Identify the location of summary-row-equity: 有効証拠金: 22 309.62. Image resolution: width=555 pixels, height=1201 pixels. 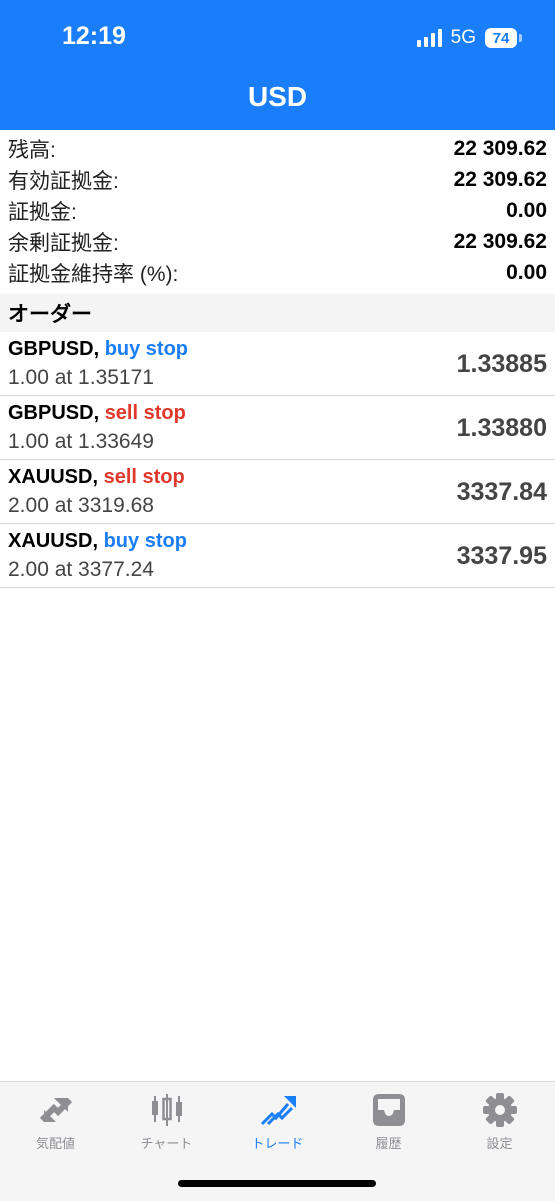
(277, 179).